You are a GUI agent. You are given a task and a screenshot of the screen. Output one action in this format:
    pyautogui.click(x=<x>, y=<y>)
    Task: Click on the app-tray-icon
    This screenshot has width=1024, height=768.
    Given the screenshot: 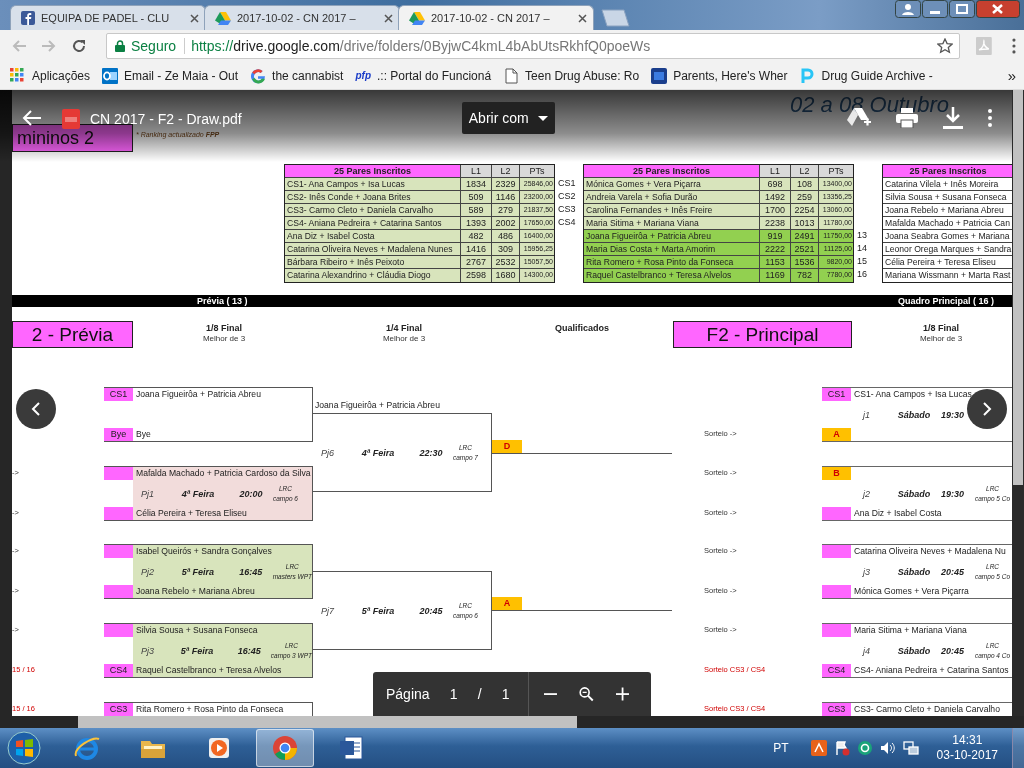 What is the action you would take?
    pyautogui.click(x=818, y=748)
    